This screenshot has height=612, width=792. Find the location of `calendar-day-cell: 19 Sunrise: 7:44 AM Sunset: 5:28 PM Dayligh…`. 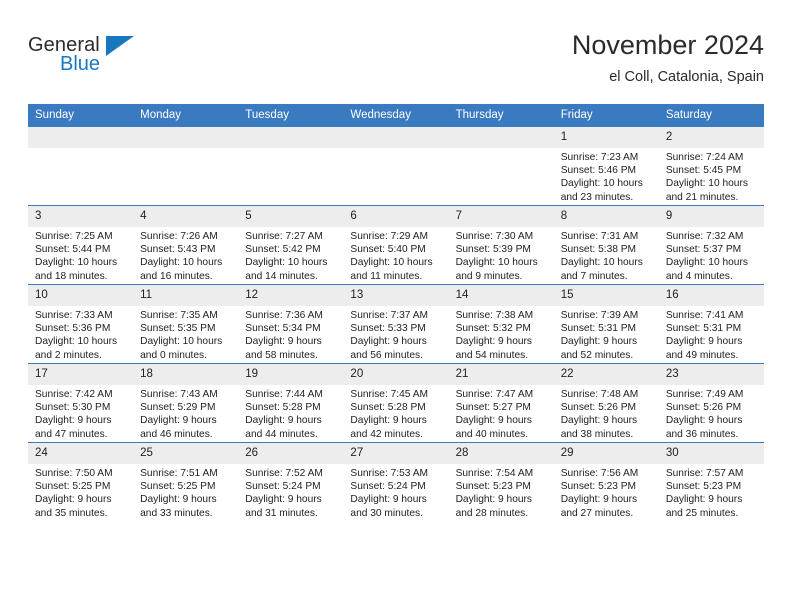

calendar-day-cell: 19 Sunrise: 7:44 AM Sunset: 5:28 PM Dayligh… is located at coordinates (291, 403).